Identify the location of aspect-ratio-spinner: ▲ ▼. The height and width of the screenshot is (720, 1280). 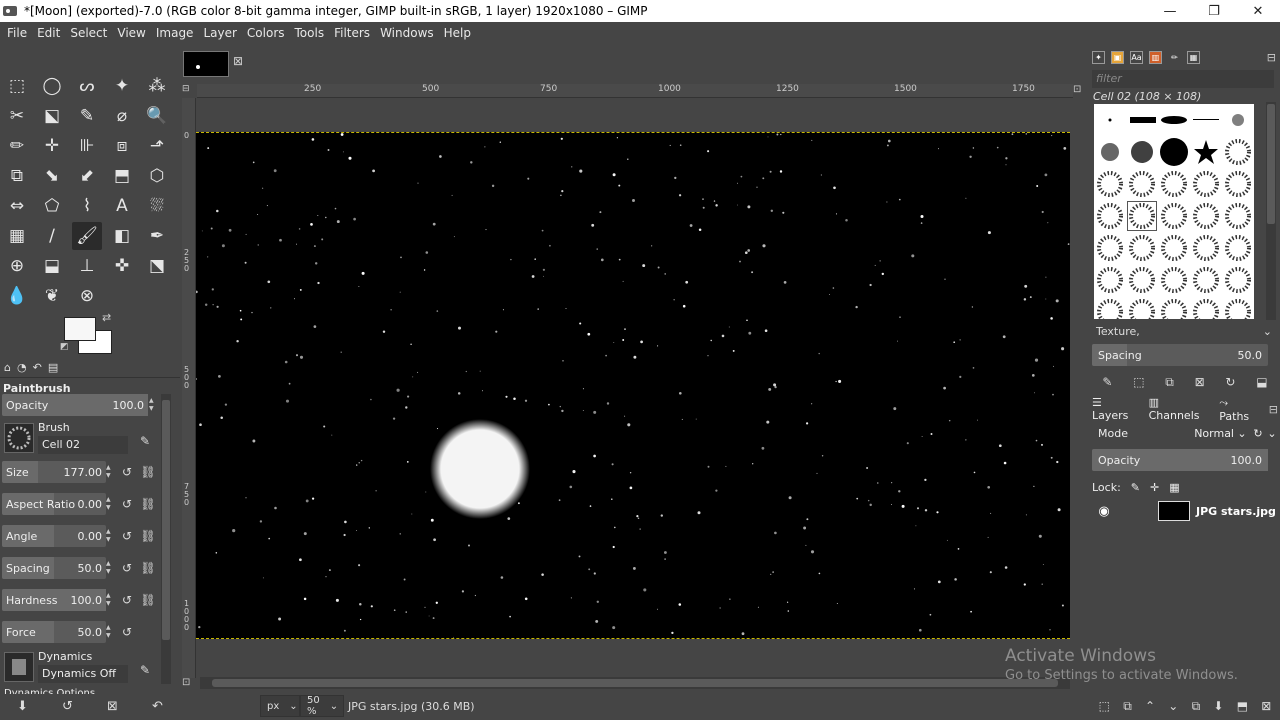
(111, 504).